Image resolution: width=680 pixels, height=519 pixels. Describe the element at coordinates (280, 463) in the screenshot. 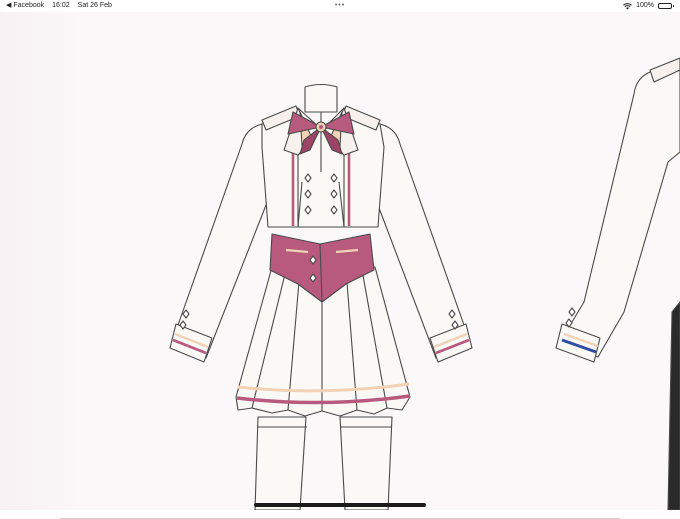

I see `left-stocking` at that location.